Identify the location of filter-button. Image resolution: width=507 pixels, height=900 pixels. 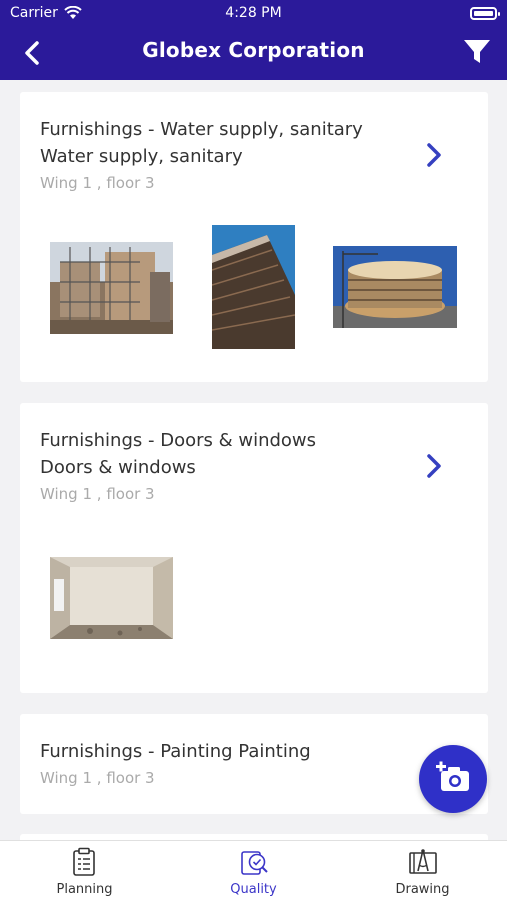
(477, 52).